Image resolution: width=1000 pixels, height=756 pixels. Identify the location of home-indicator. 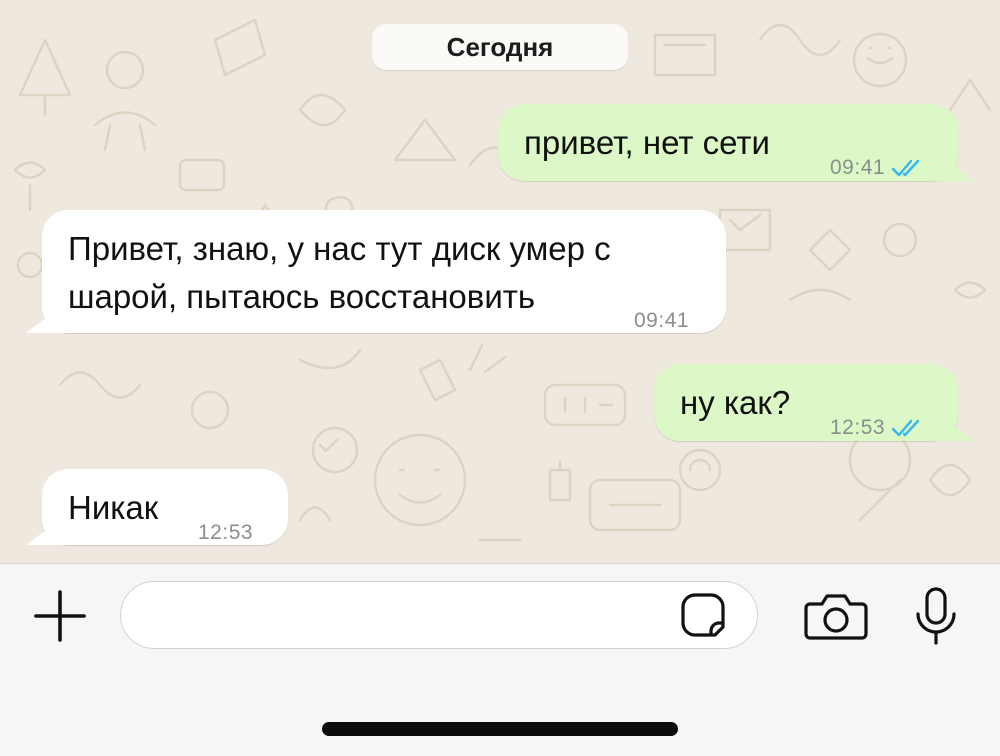
(500, 729).